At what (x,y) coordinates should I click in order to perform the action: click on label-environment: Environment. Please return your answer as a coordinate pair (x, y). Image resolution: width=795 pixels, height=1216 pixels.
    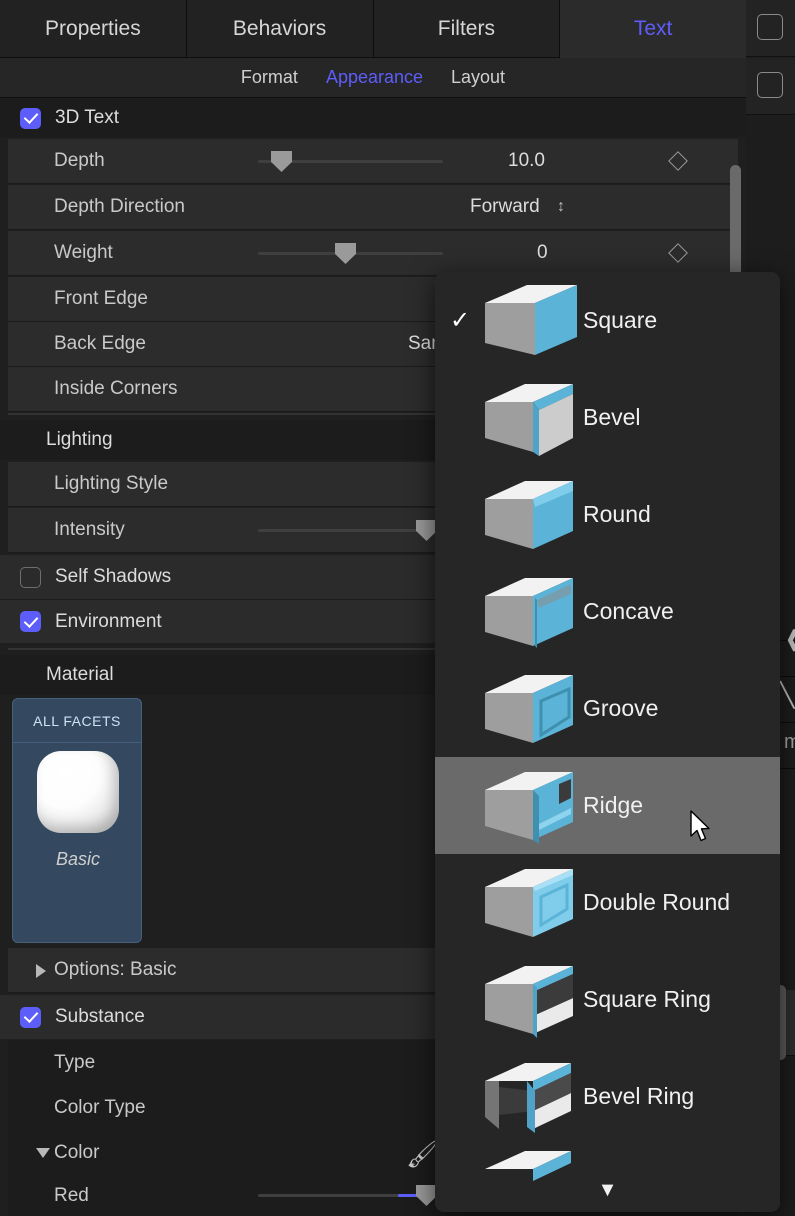
    Looking at the image, I should click on (108, 621).